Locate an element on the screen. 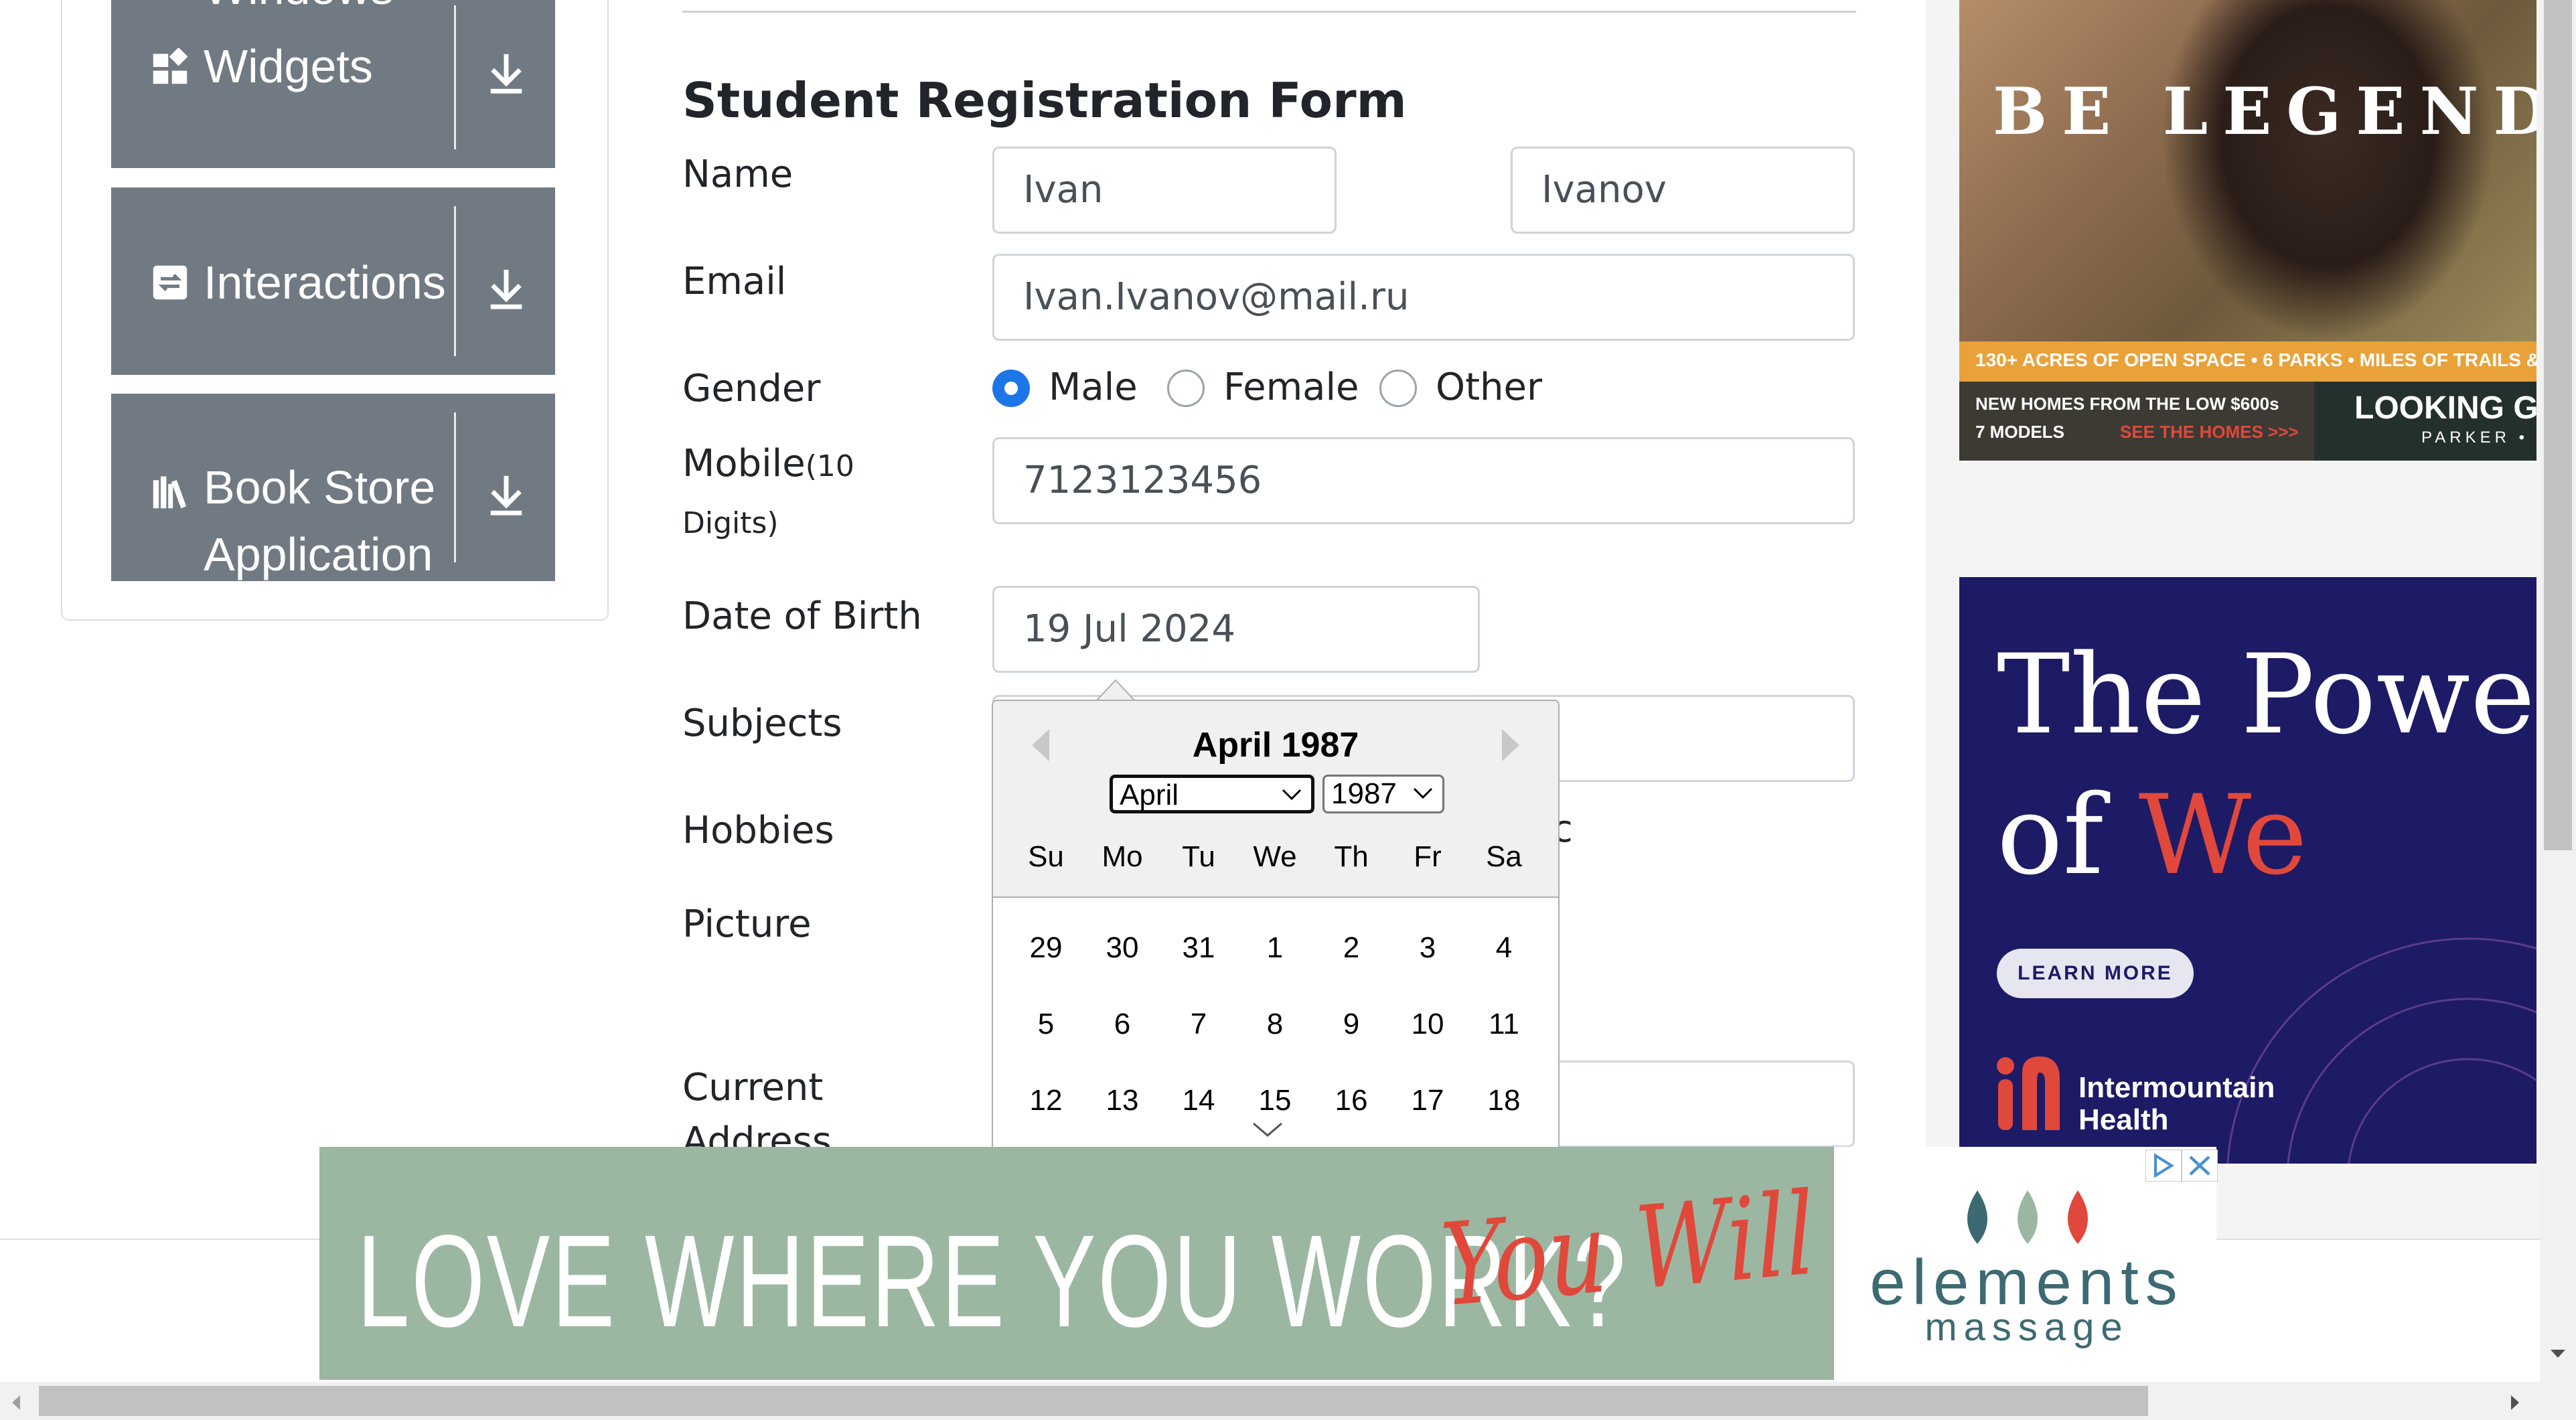 The image size is (2576, 1420). ad-line2: 7 MODELS is located at coordinates (2019, 432).